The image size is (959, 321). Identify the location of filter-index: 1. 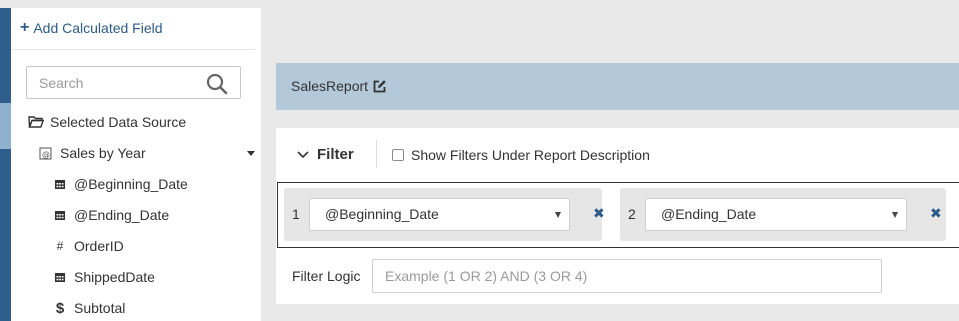
(296, 214).